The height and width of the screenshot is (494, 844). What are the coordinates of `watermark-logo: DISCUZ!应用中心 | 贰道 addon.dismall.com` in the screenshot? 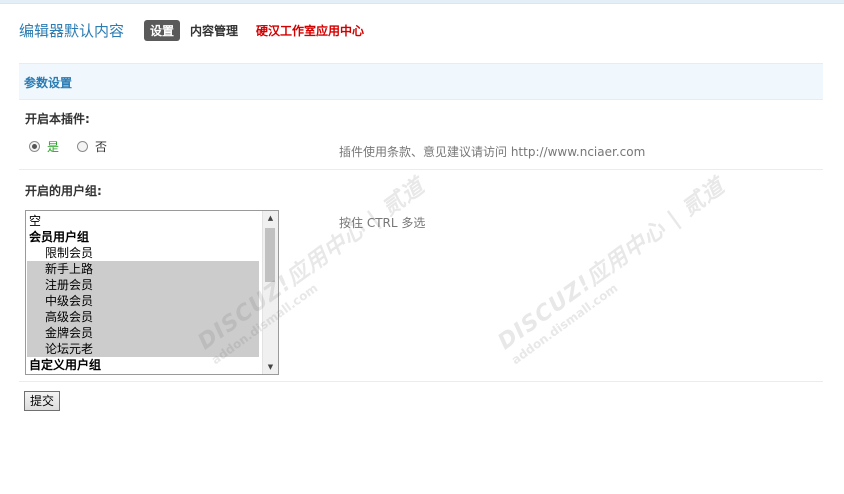 It's located at (611, 271).